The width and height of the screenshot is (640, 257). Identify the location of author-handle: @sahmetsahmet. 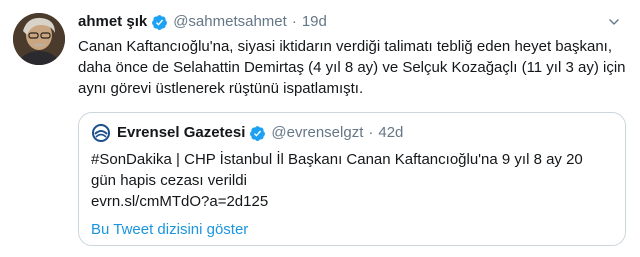
(230, 22).